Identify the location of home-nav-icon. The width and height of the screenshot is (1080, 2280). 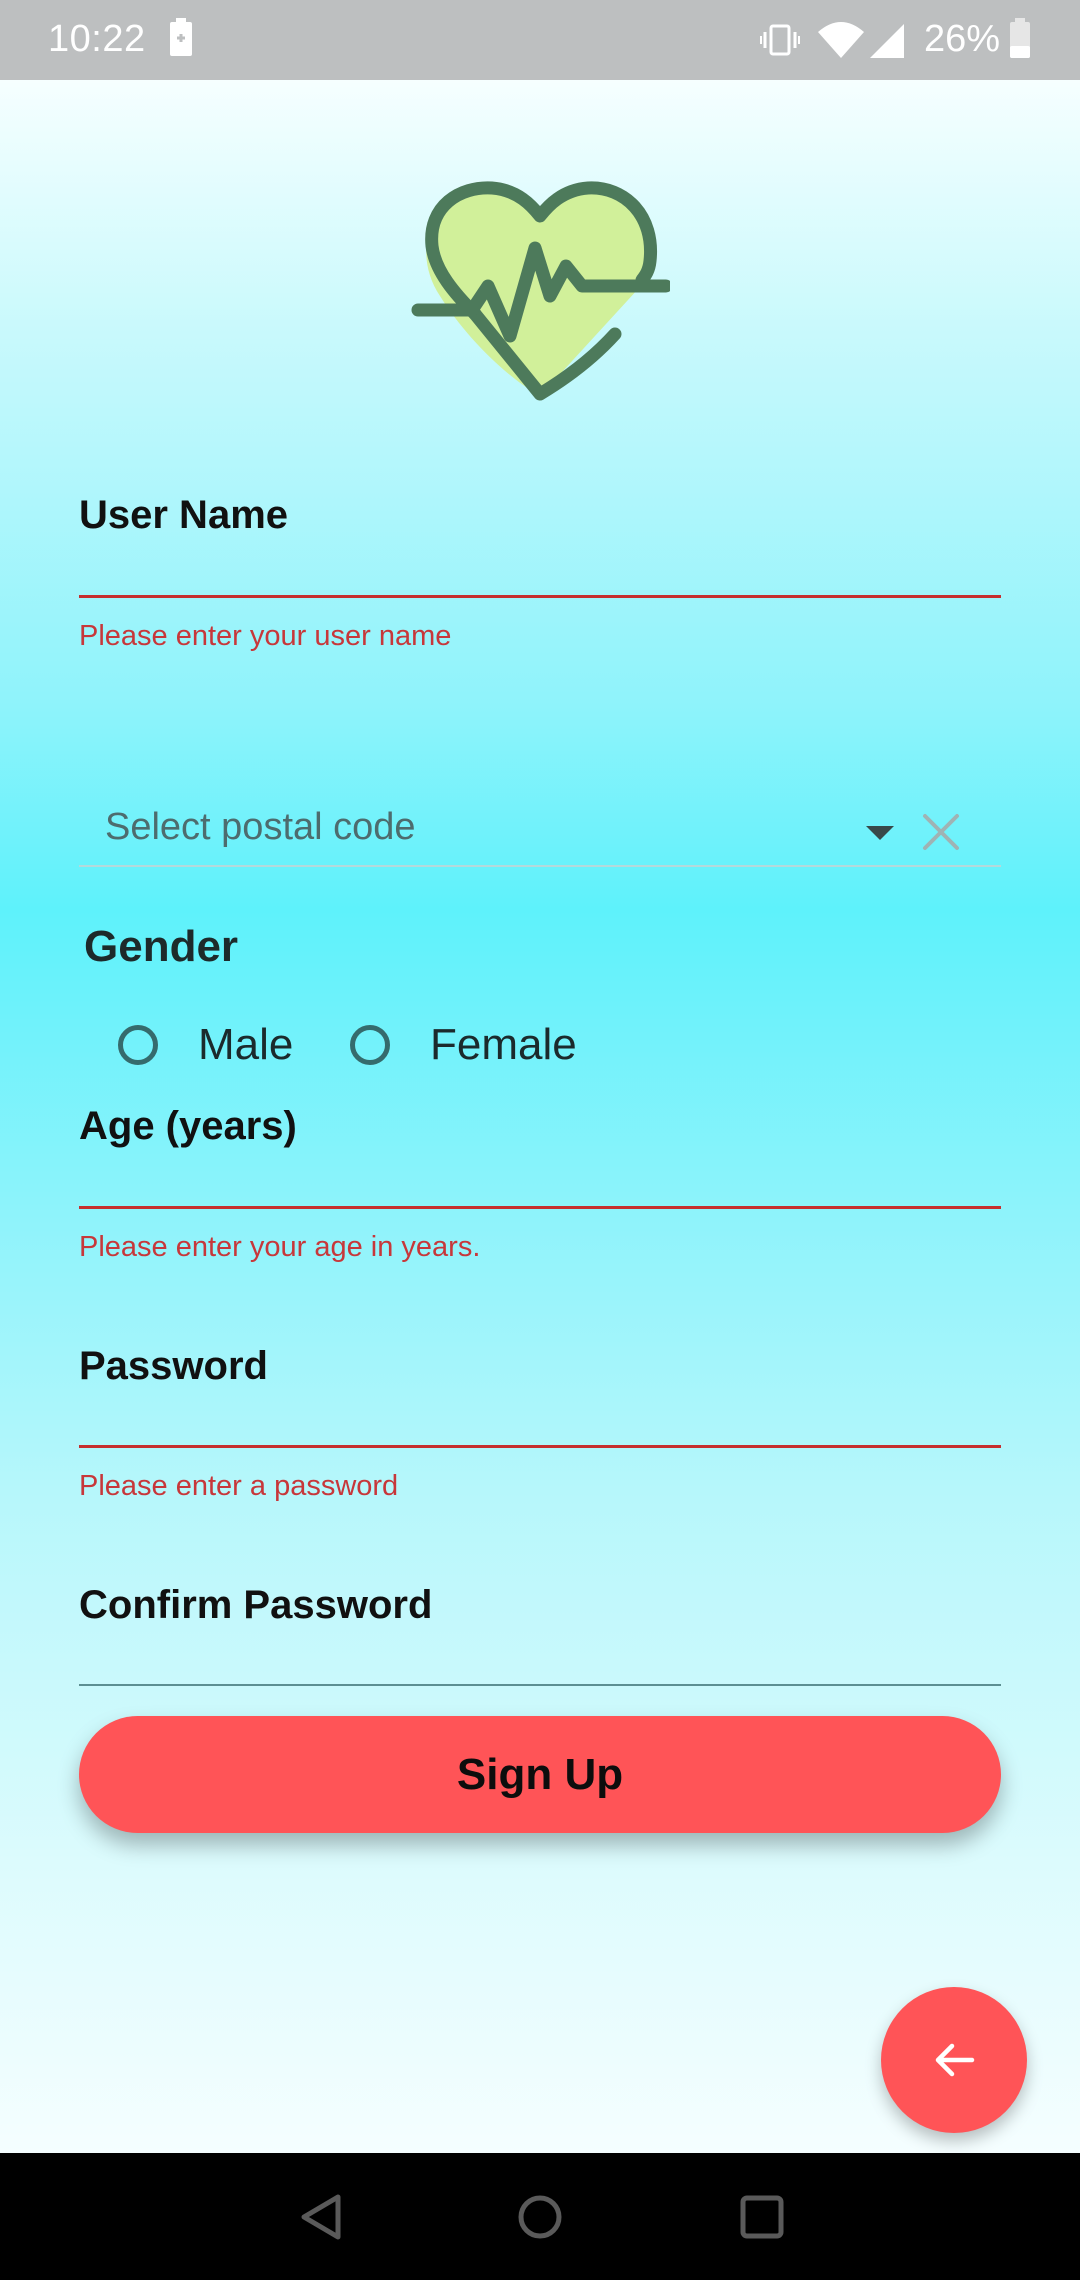
(540, 2217).